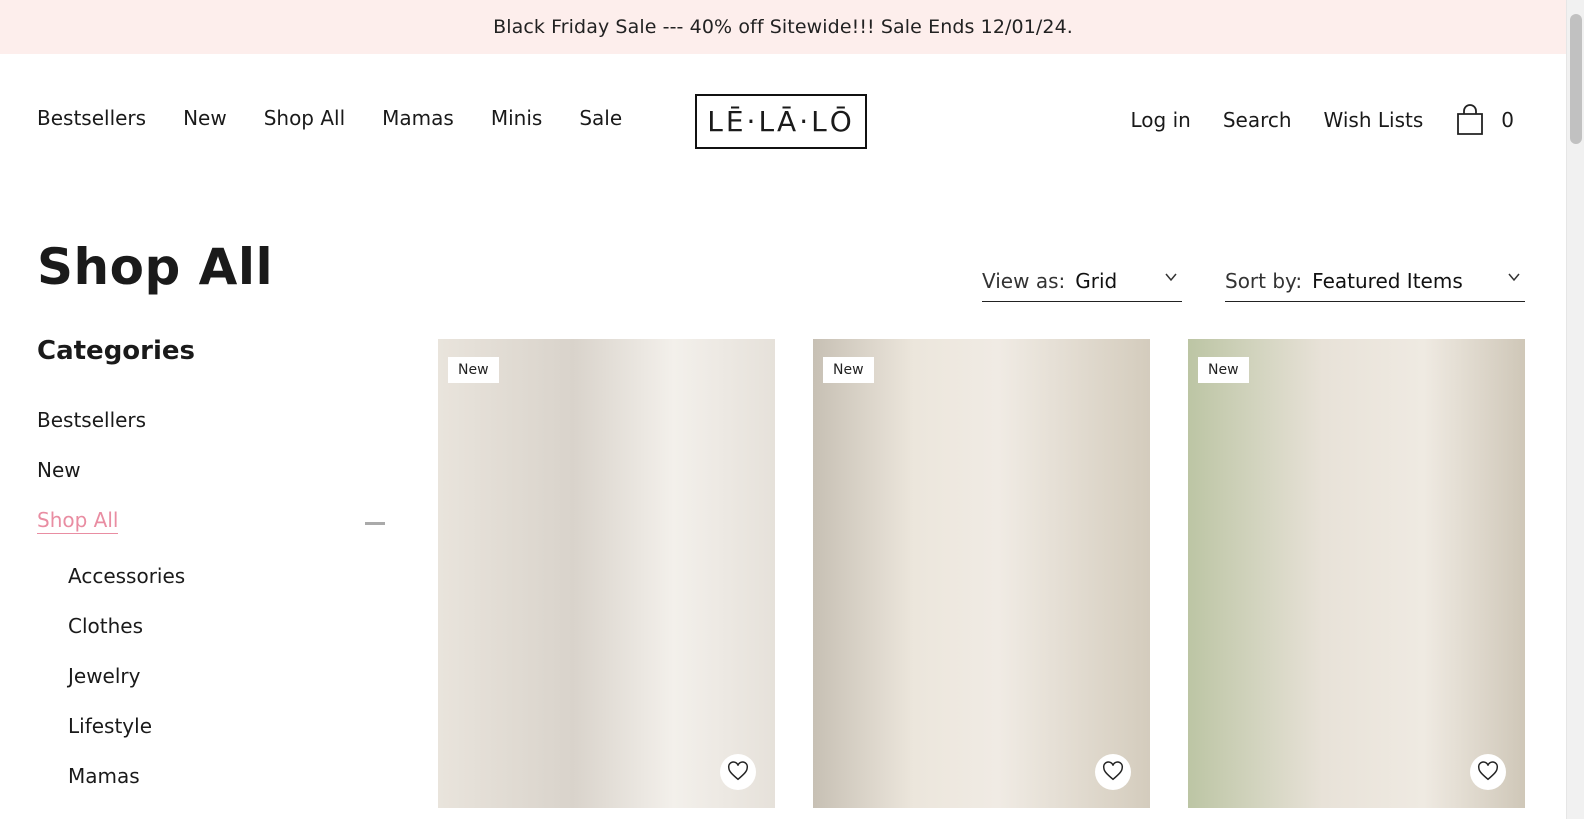  What do you see at coordinates (1576, 79) in the screenshot?
I see `scrollbar-thumb` at bounding box center [1576, 79].